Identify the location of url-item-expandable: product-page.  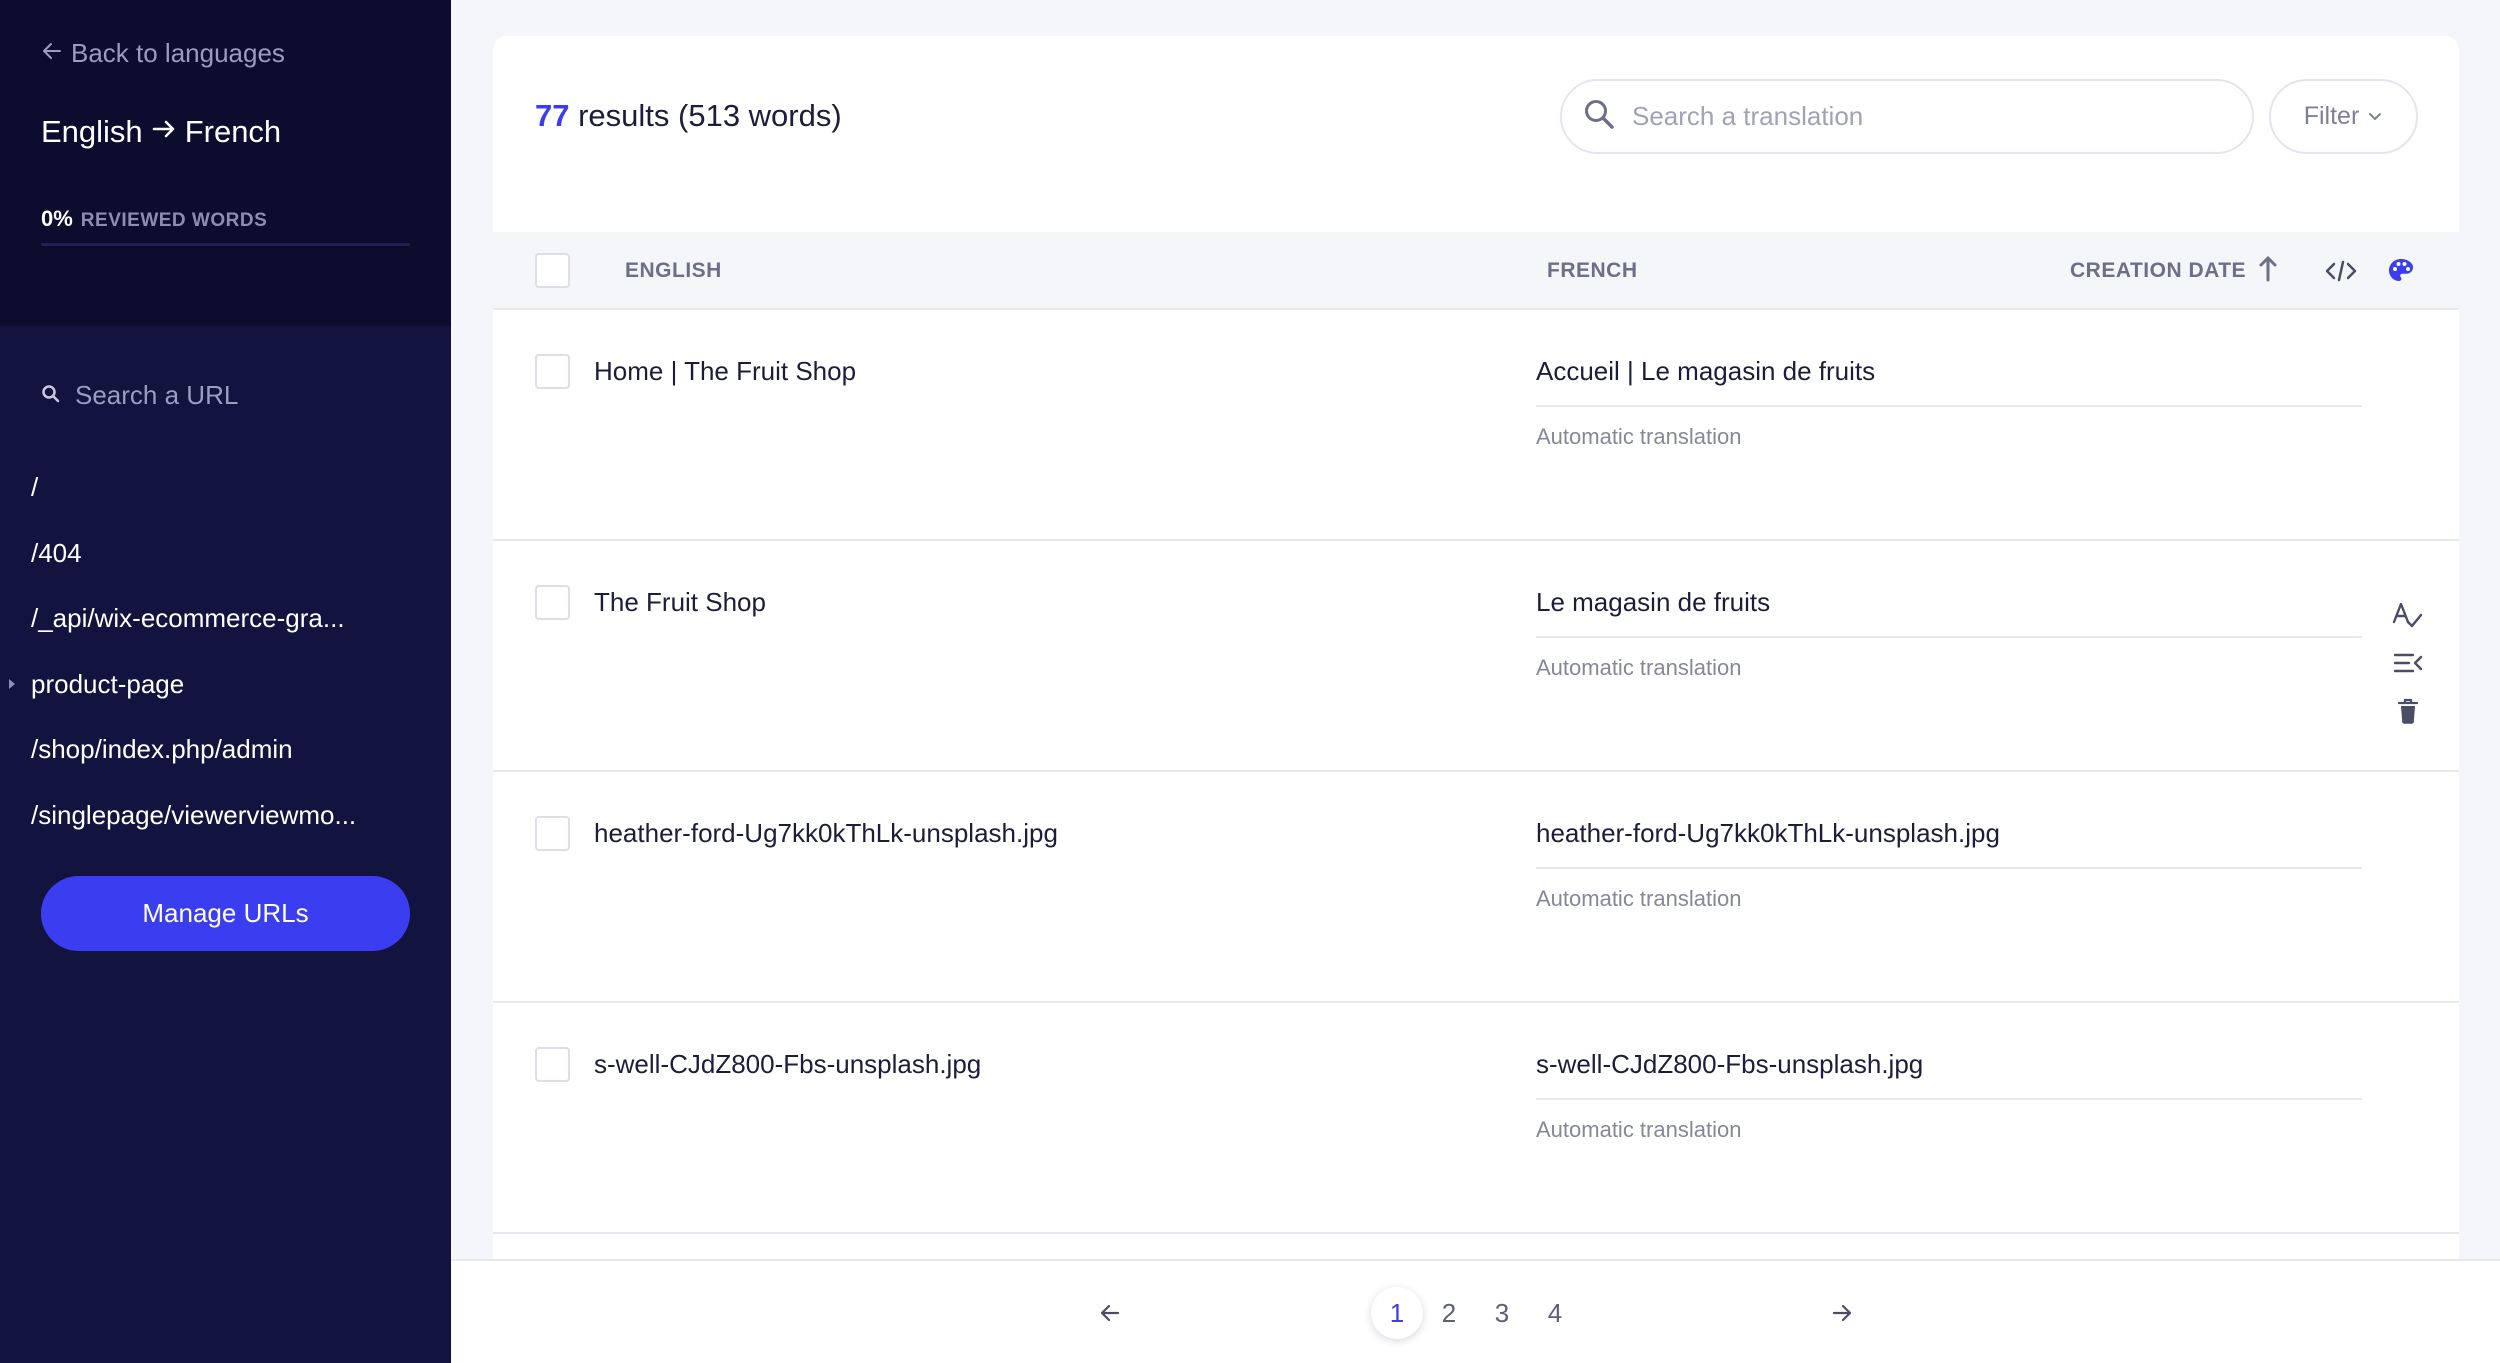
(225, 685).